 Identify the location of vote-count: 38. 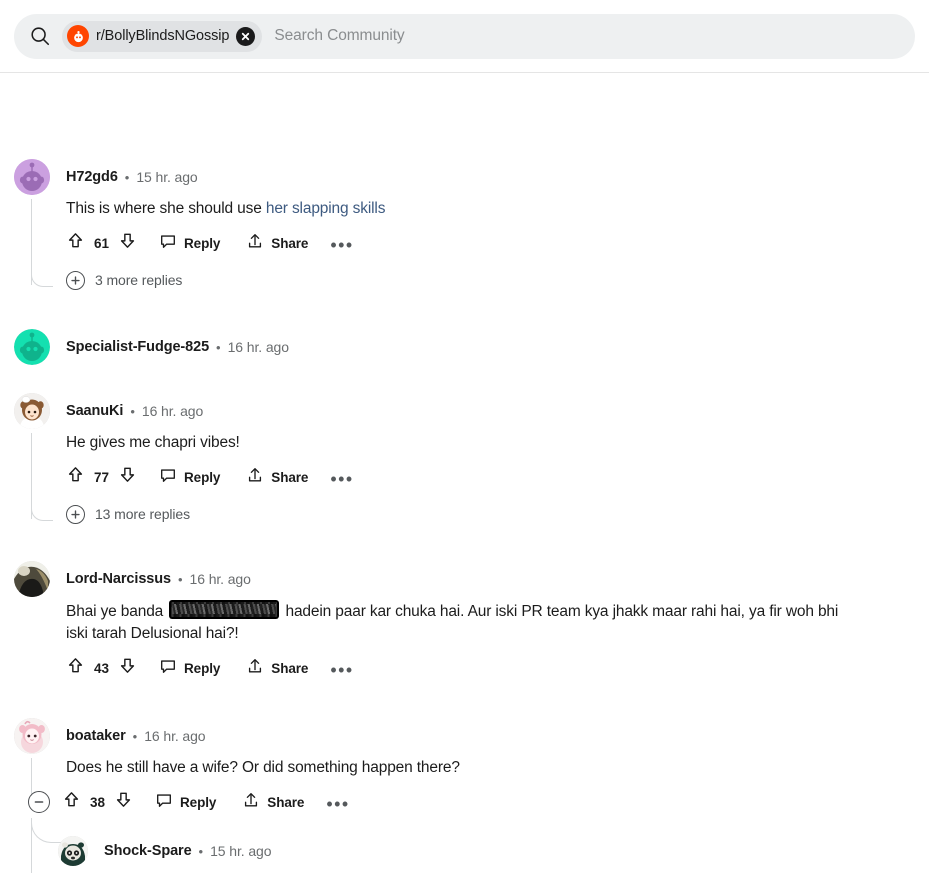
(98, 802).